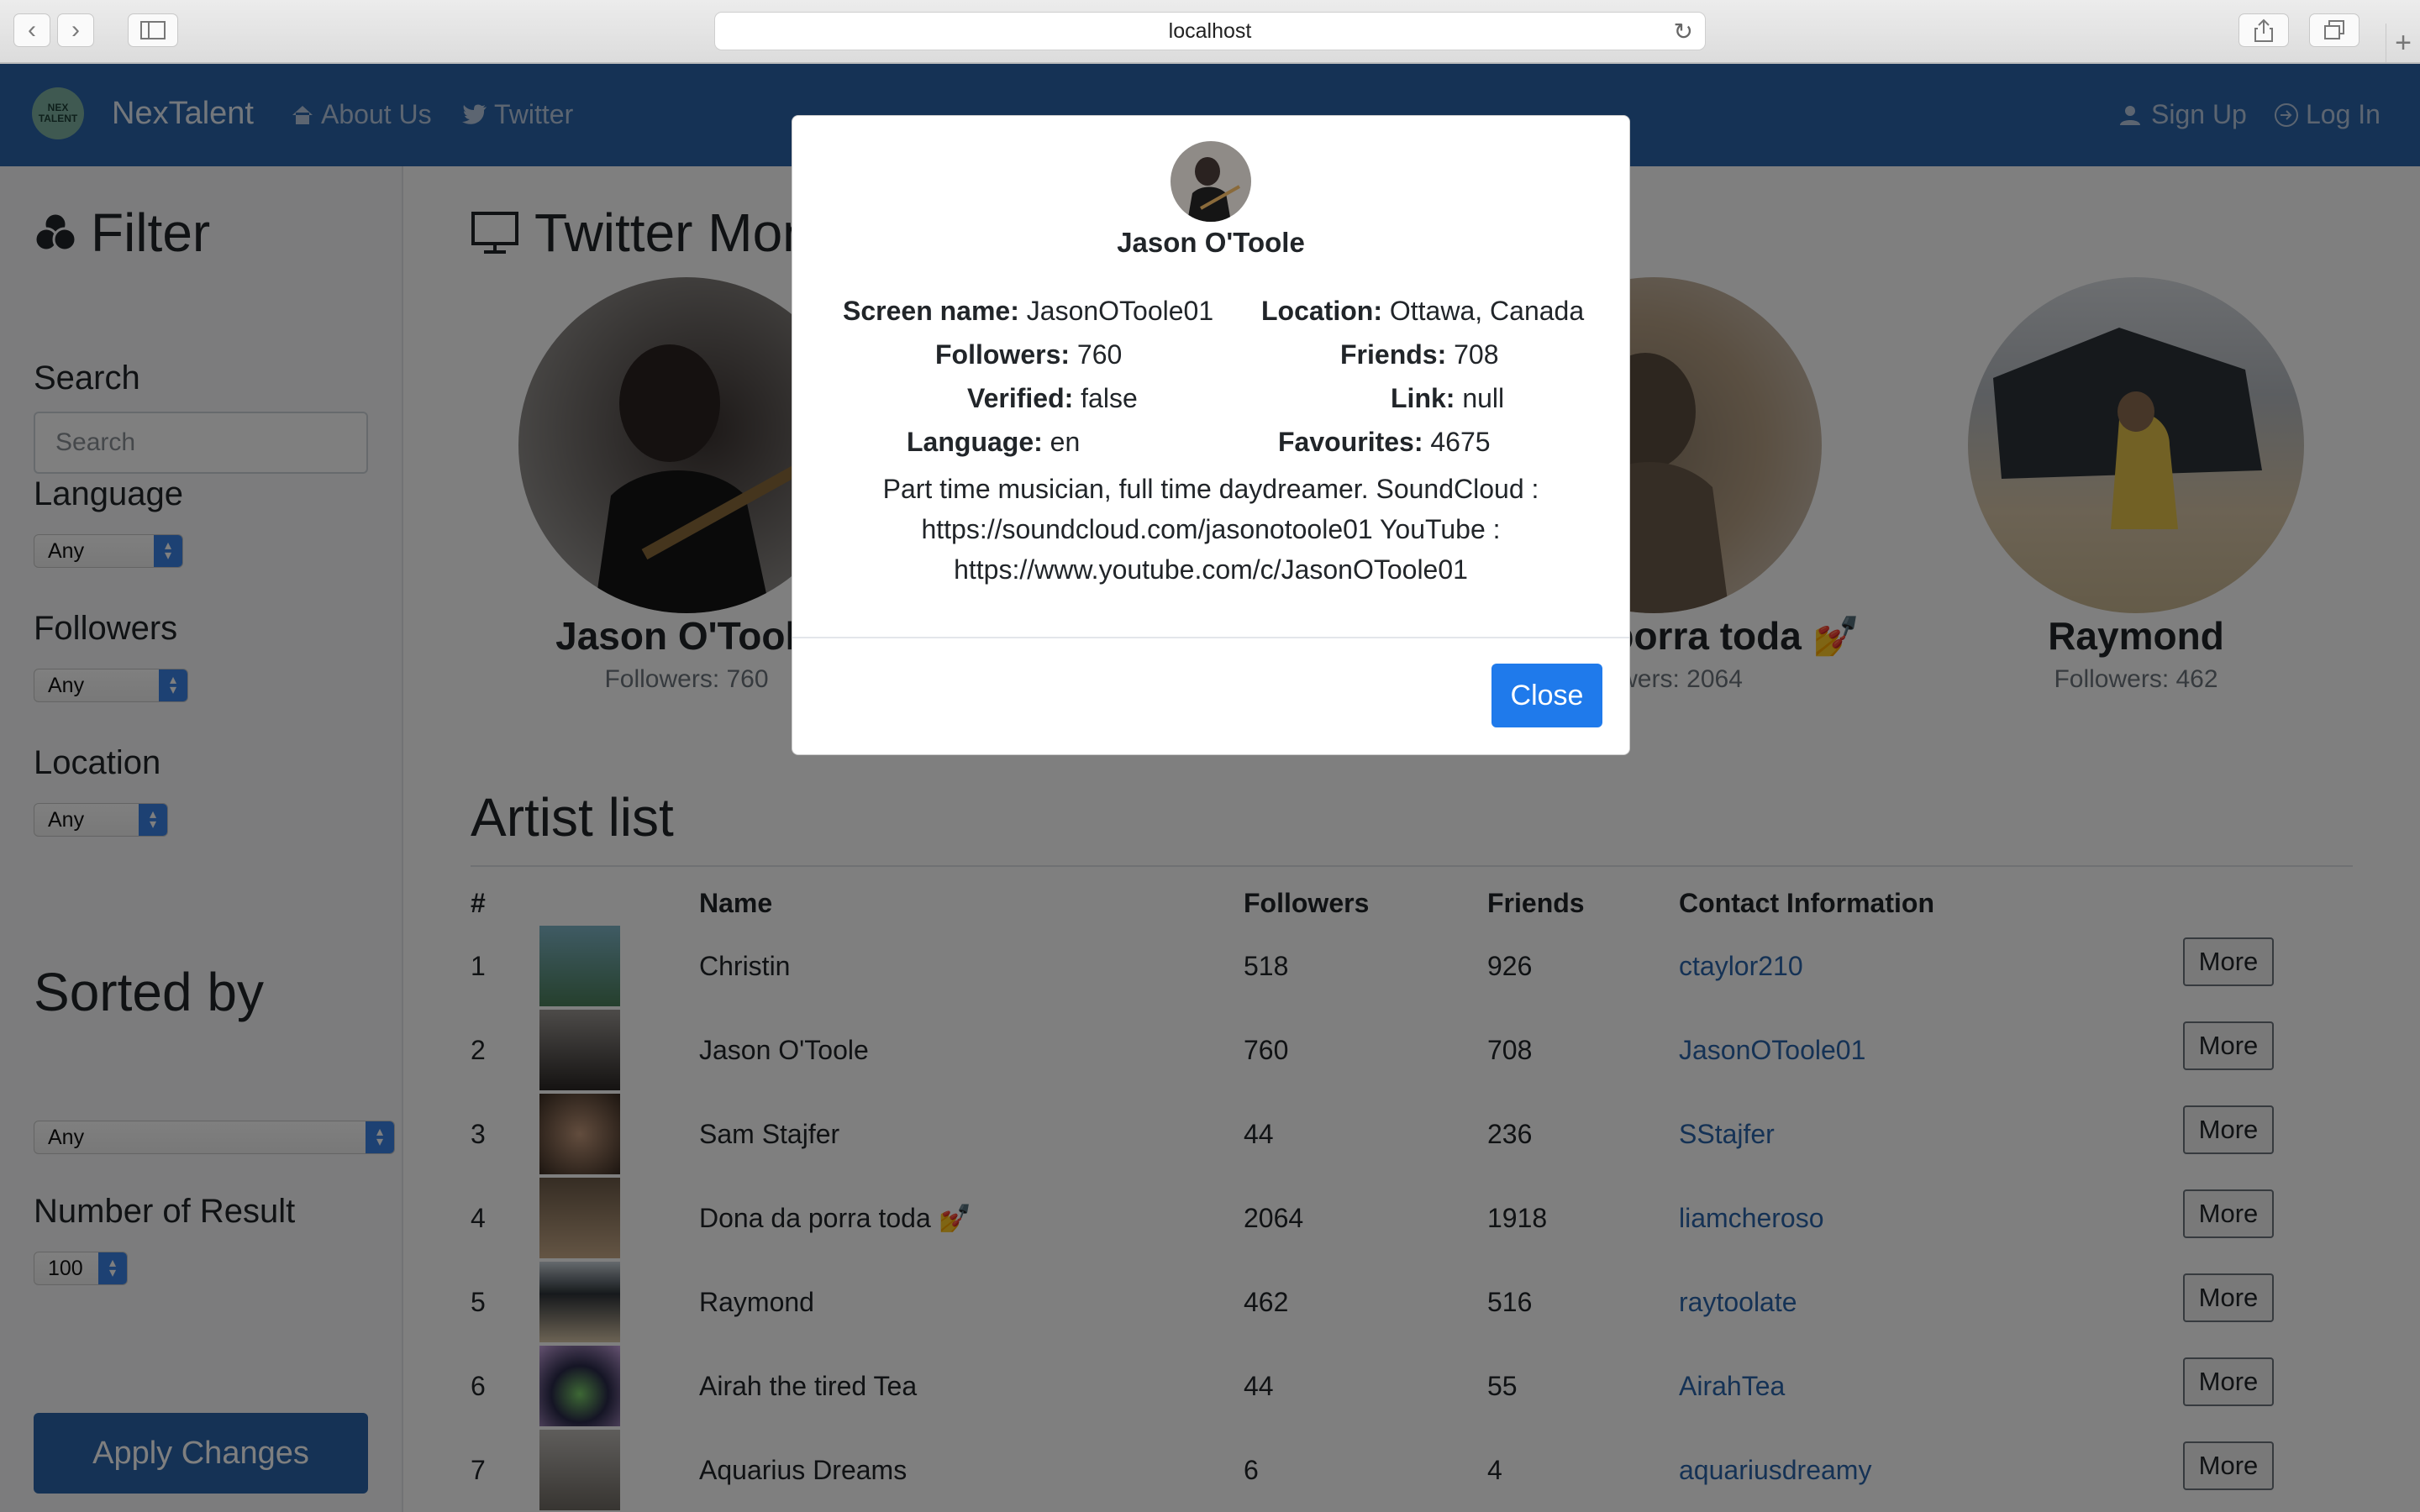 The width and height of the screenshot is (2420, 1512). I want to click on modal-location-value: Ottawa, Canada, so click(1487, 311).